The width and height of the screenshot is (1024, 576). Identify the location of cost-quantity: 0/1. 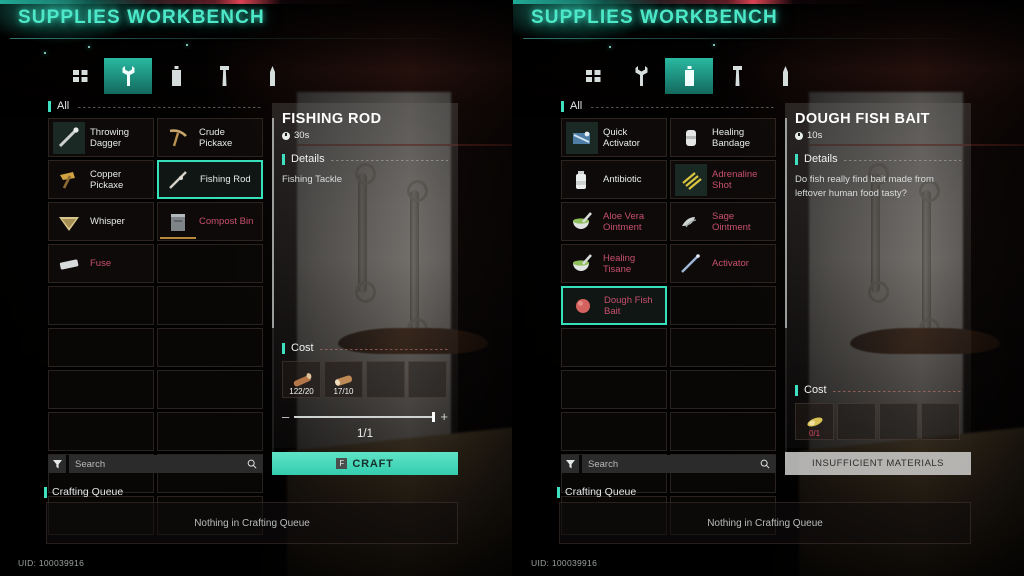
(814, 433).